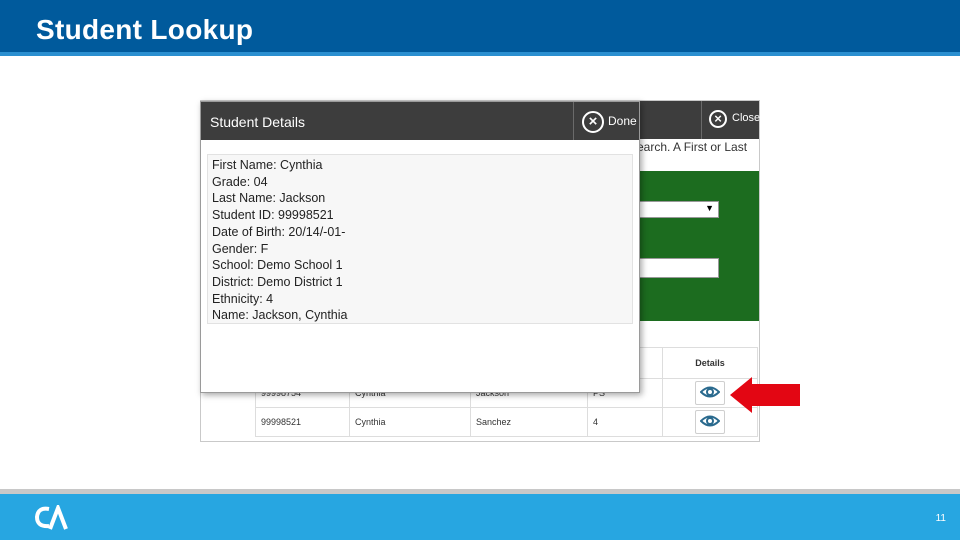 Image resolution: width=960 pixels, height=540 pixels. What do you see at coordinates (731, 120) in the screenshot?
I see `close-button: × Close` at bounding box center [731, 120].